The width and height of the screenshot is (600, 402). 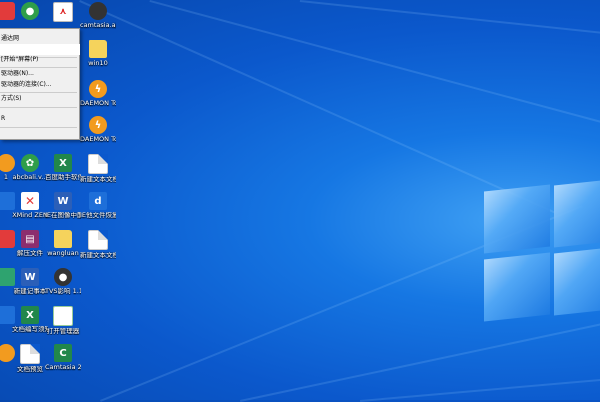 I want to click on blue-app-icon: d, so click(x=98, y=201).